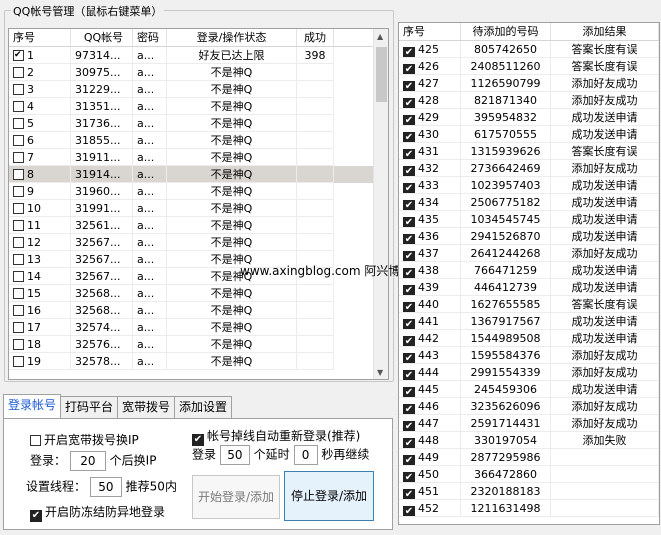  What do you see at coordinates (529, 100) in the screenshot?
I see `table-row: ✔ 428 821871340 添加好友成功` at bounding box center [529, 100].